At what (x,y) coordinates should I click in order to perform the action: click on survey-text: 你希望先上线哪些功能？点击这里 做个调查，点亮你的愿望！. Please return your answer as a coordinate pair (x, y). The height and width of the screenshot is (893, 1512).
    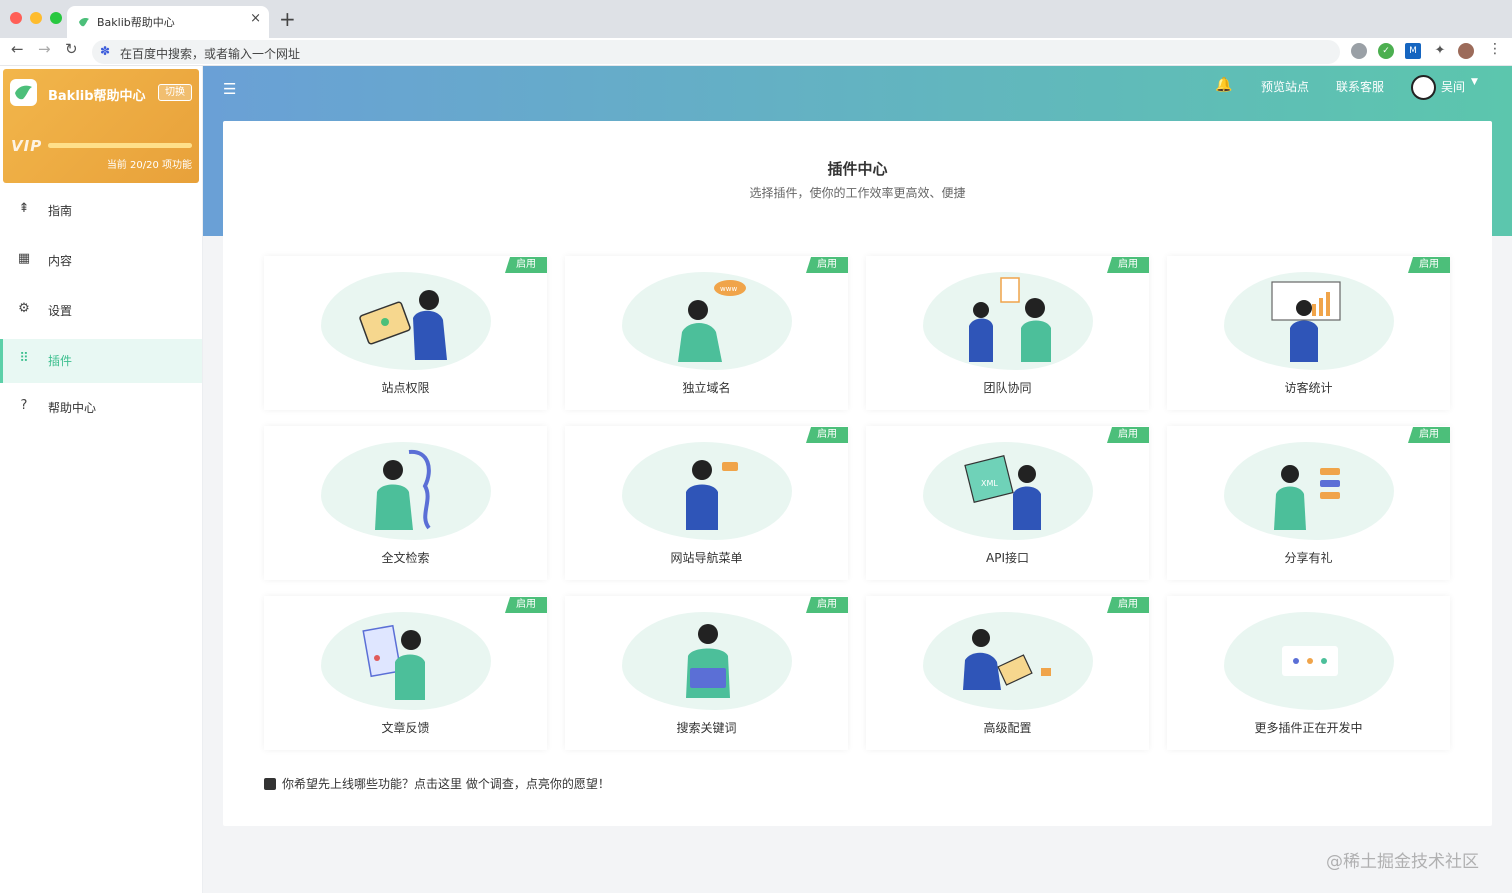
    Looking at the image, I should click on (446, 784).